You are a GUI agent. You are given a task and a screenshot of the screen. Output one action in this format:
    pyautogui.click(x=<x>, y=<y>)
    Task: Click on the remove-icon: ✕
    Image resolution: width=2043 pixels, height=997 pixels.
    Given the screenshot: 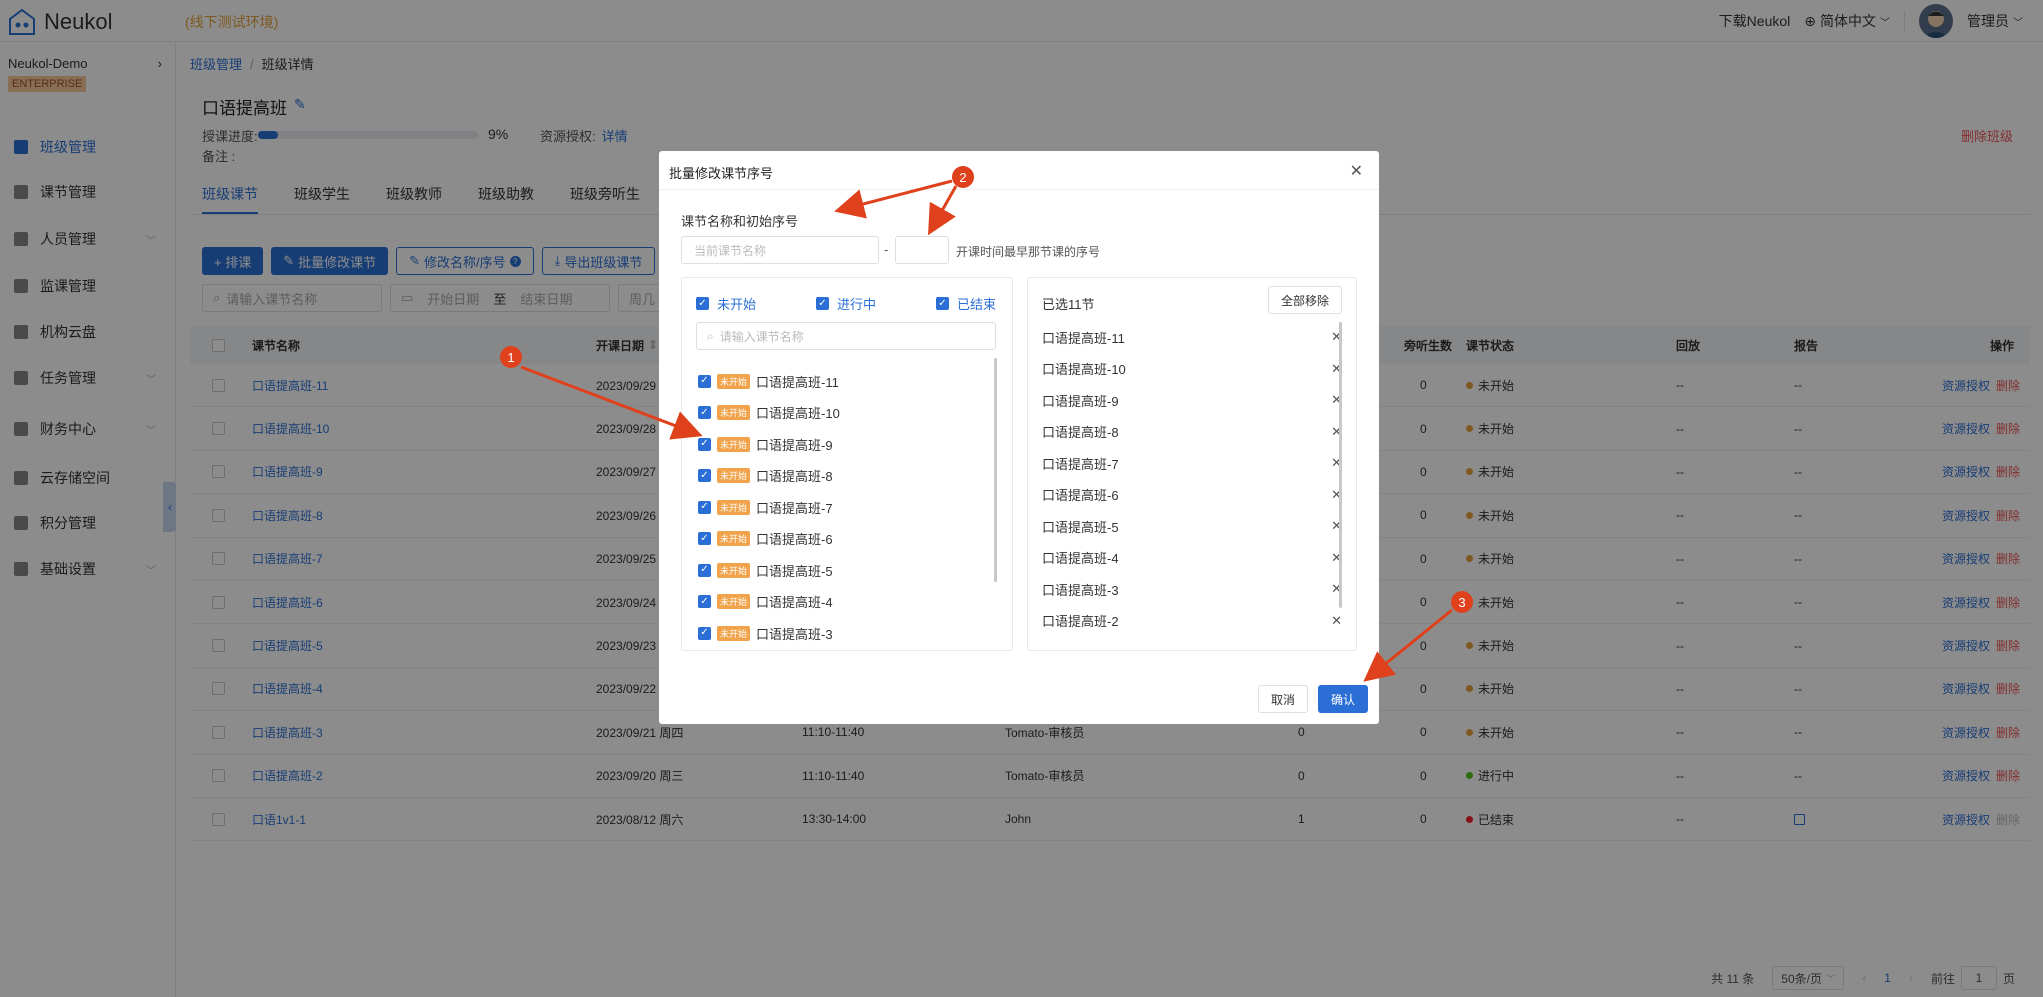 What is the action you would take?
    pyautogui.click(x=1336, y=621)
    